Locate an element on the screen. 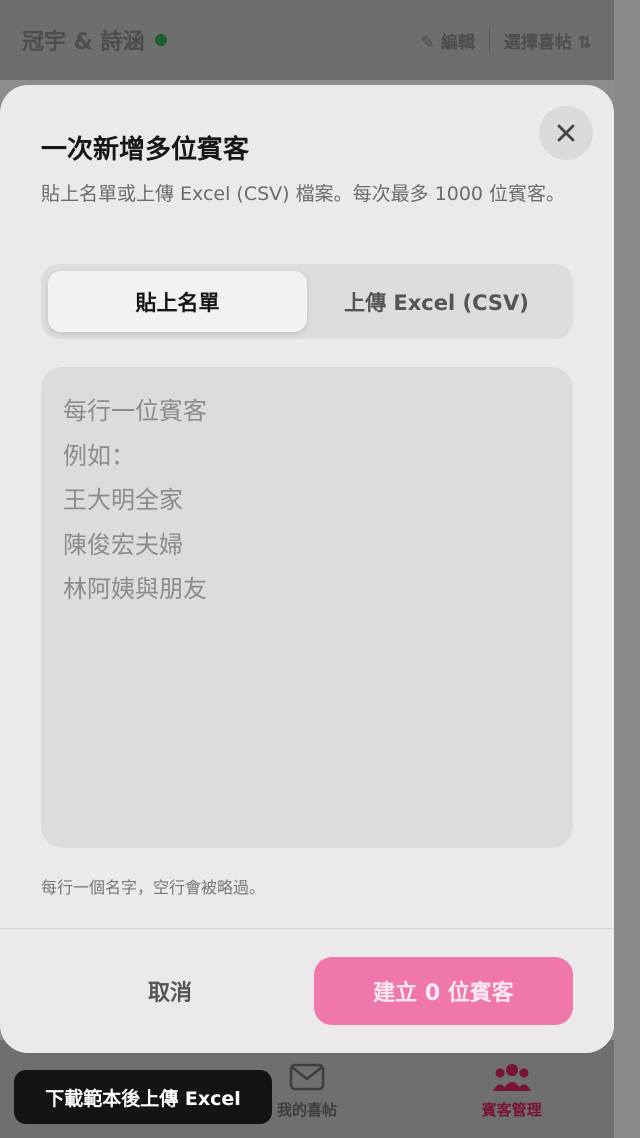 This screenshot has width=640, height=1138. select-invite-button: 選擇喜帖 ⇅ is located at coordinates (548, 40).